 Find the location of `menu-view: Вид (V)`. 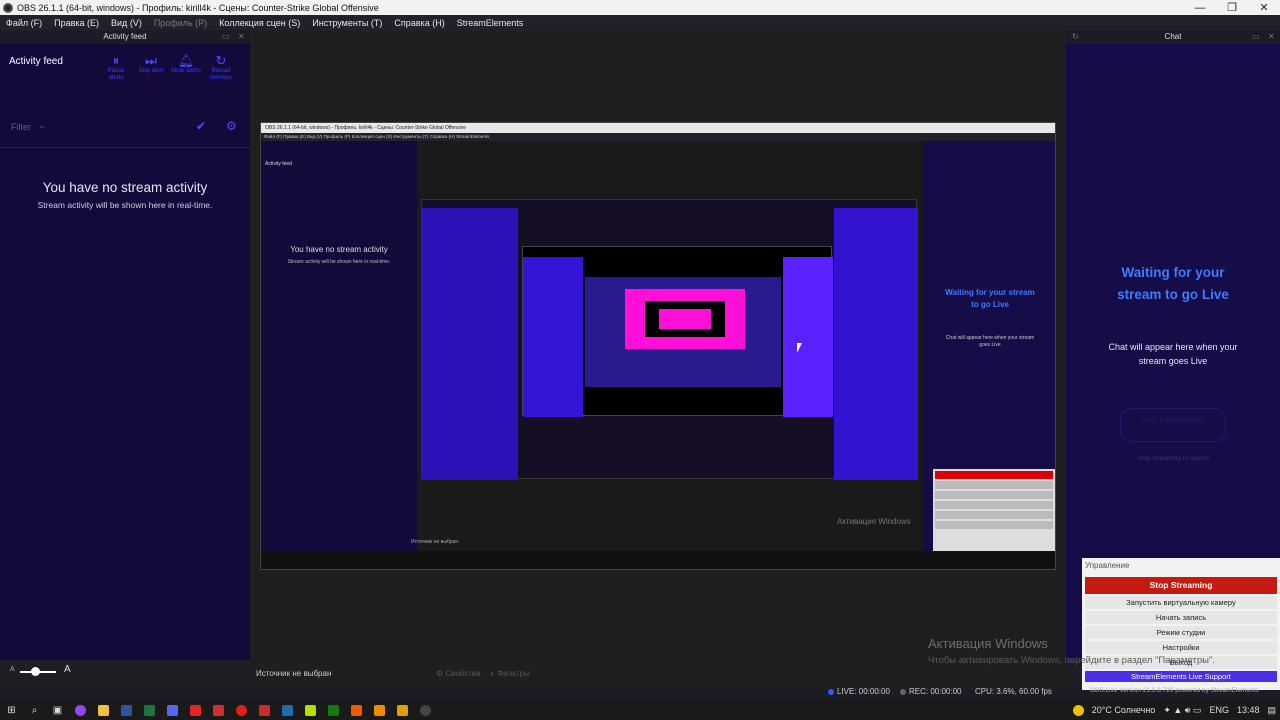

menu-view: Вид (V) is located at coordinates (126, 23).